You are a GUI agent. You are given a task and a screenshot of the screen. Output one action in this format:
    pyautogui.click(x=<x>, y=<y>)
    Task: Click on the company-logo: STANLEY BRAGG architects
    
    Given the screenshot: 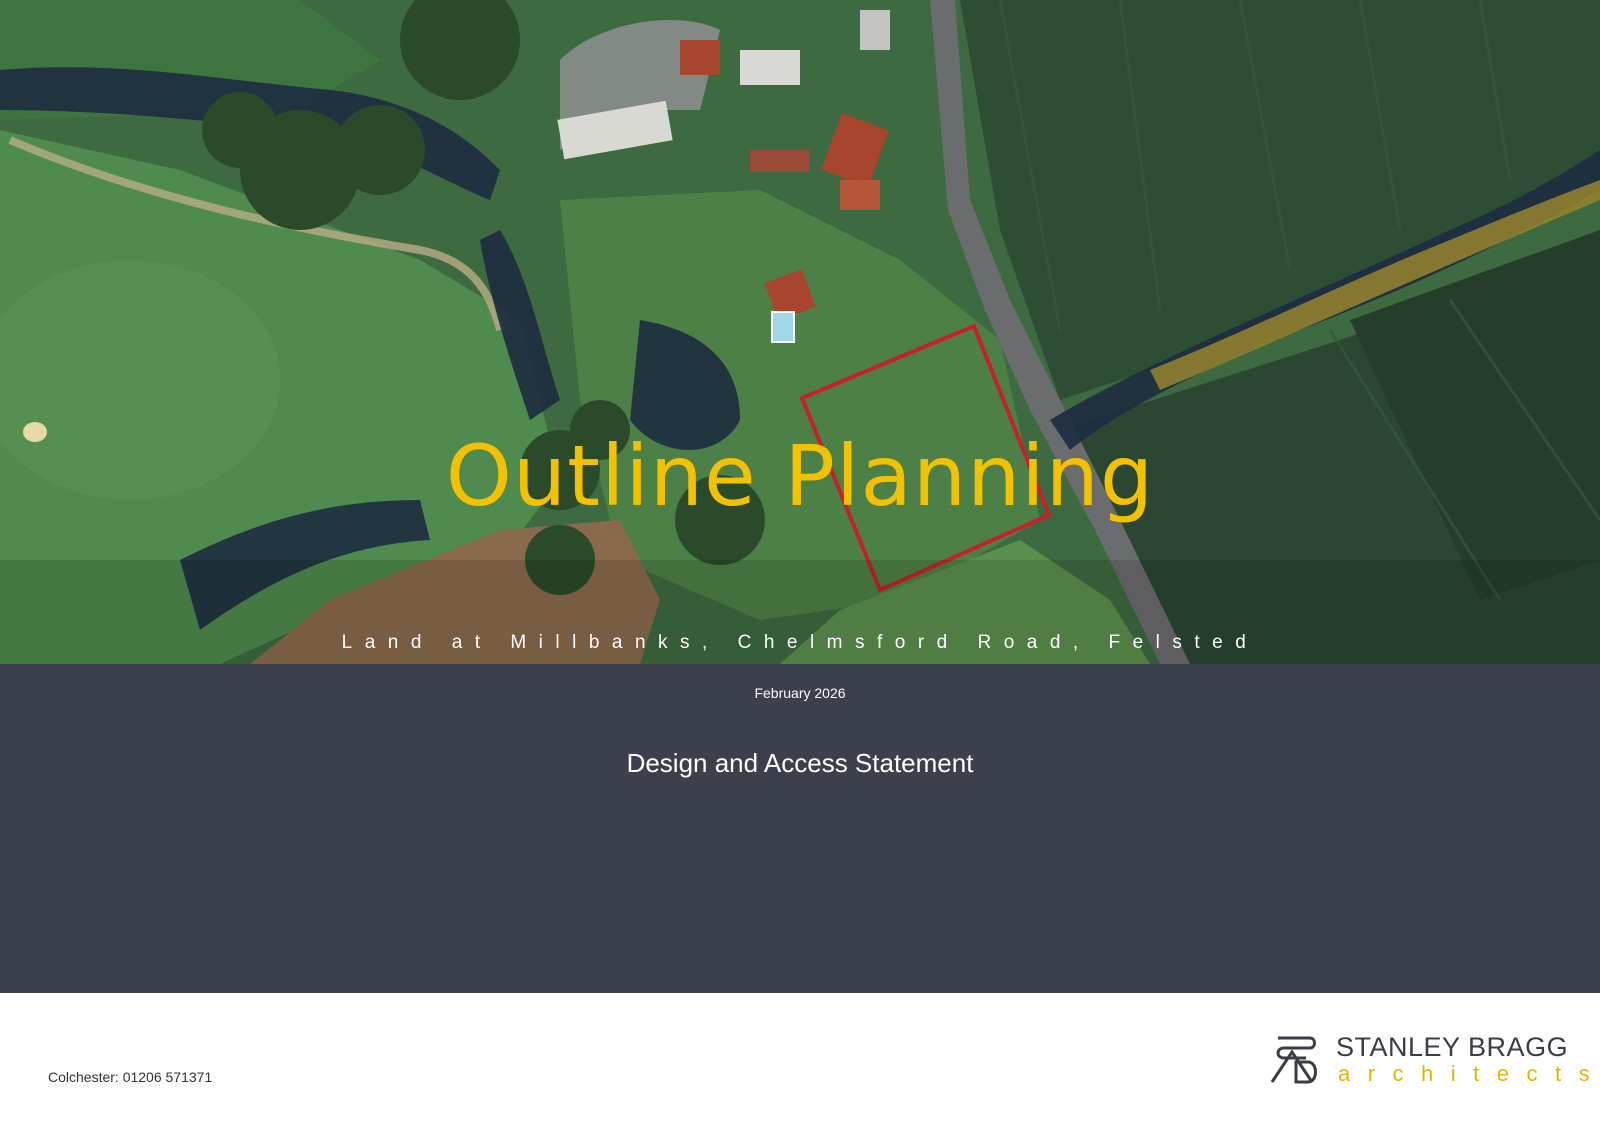 What is the action you would take?
    pyautogui.click(x=1428, y=1060)
    